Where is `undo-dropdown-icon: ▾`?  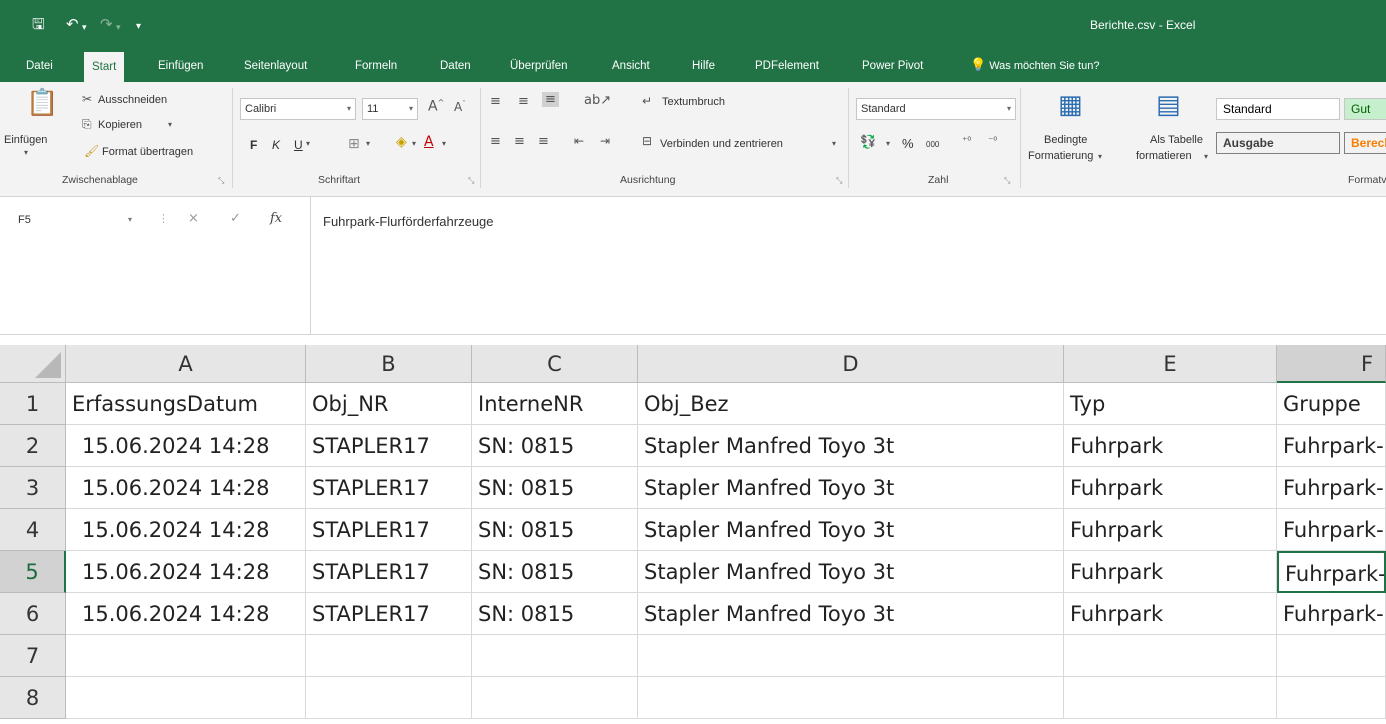
undo-dropdown-icon: ▾ is located at coordinates (84, 28).